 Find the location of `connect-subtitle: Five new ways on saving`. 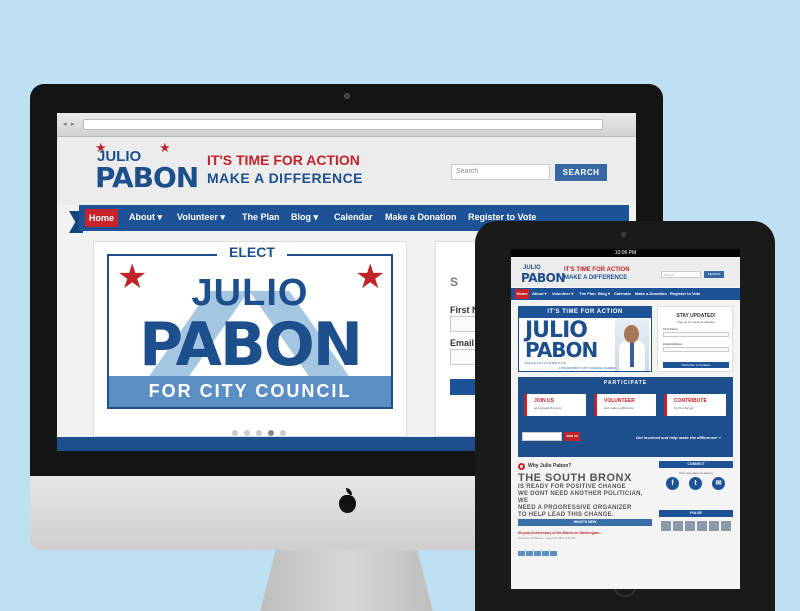

connect-subtitle: Five new ways on saving is located at coordinates (696, 473).